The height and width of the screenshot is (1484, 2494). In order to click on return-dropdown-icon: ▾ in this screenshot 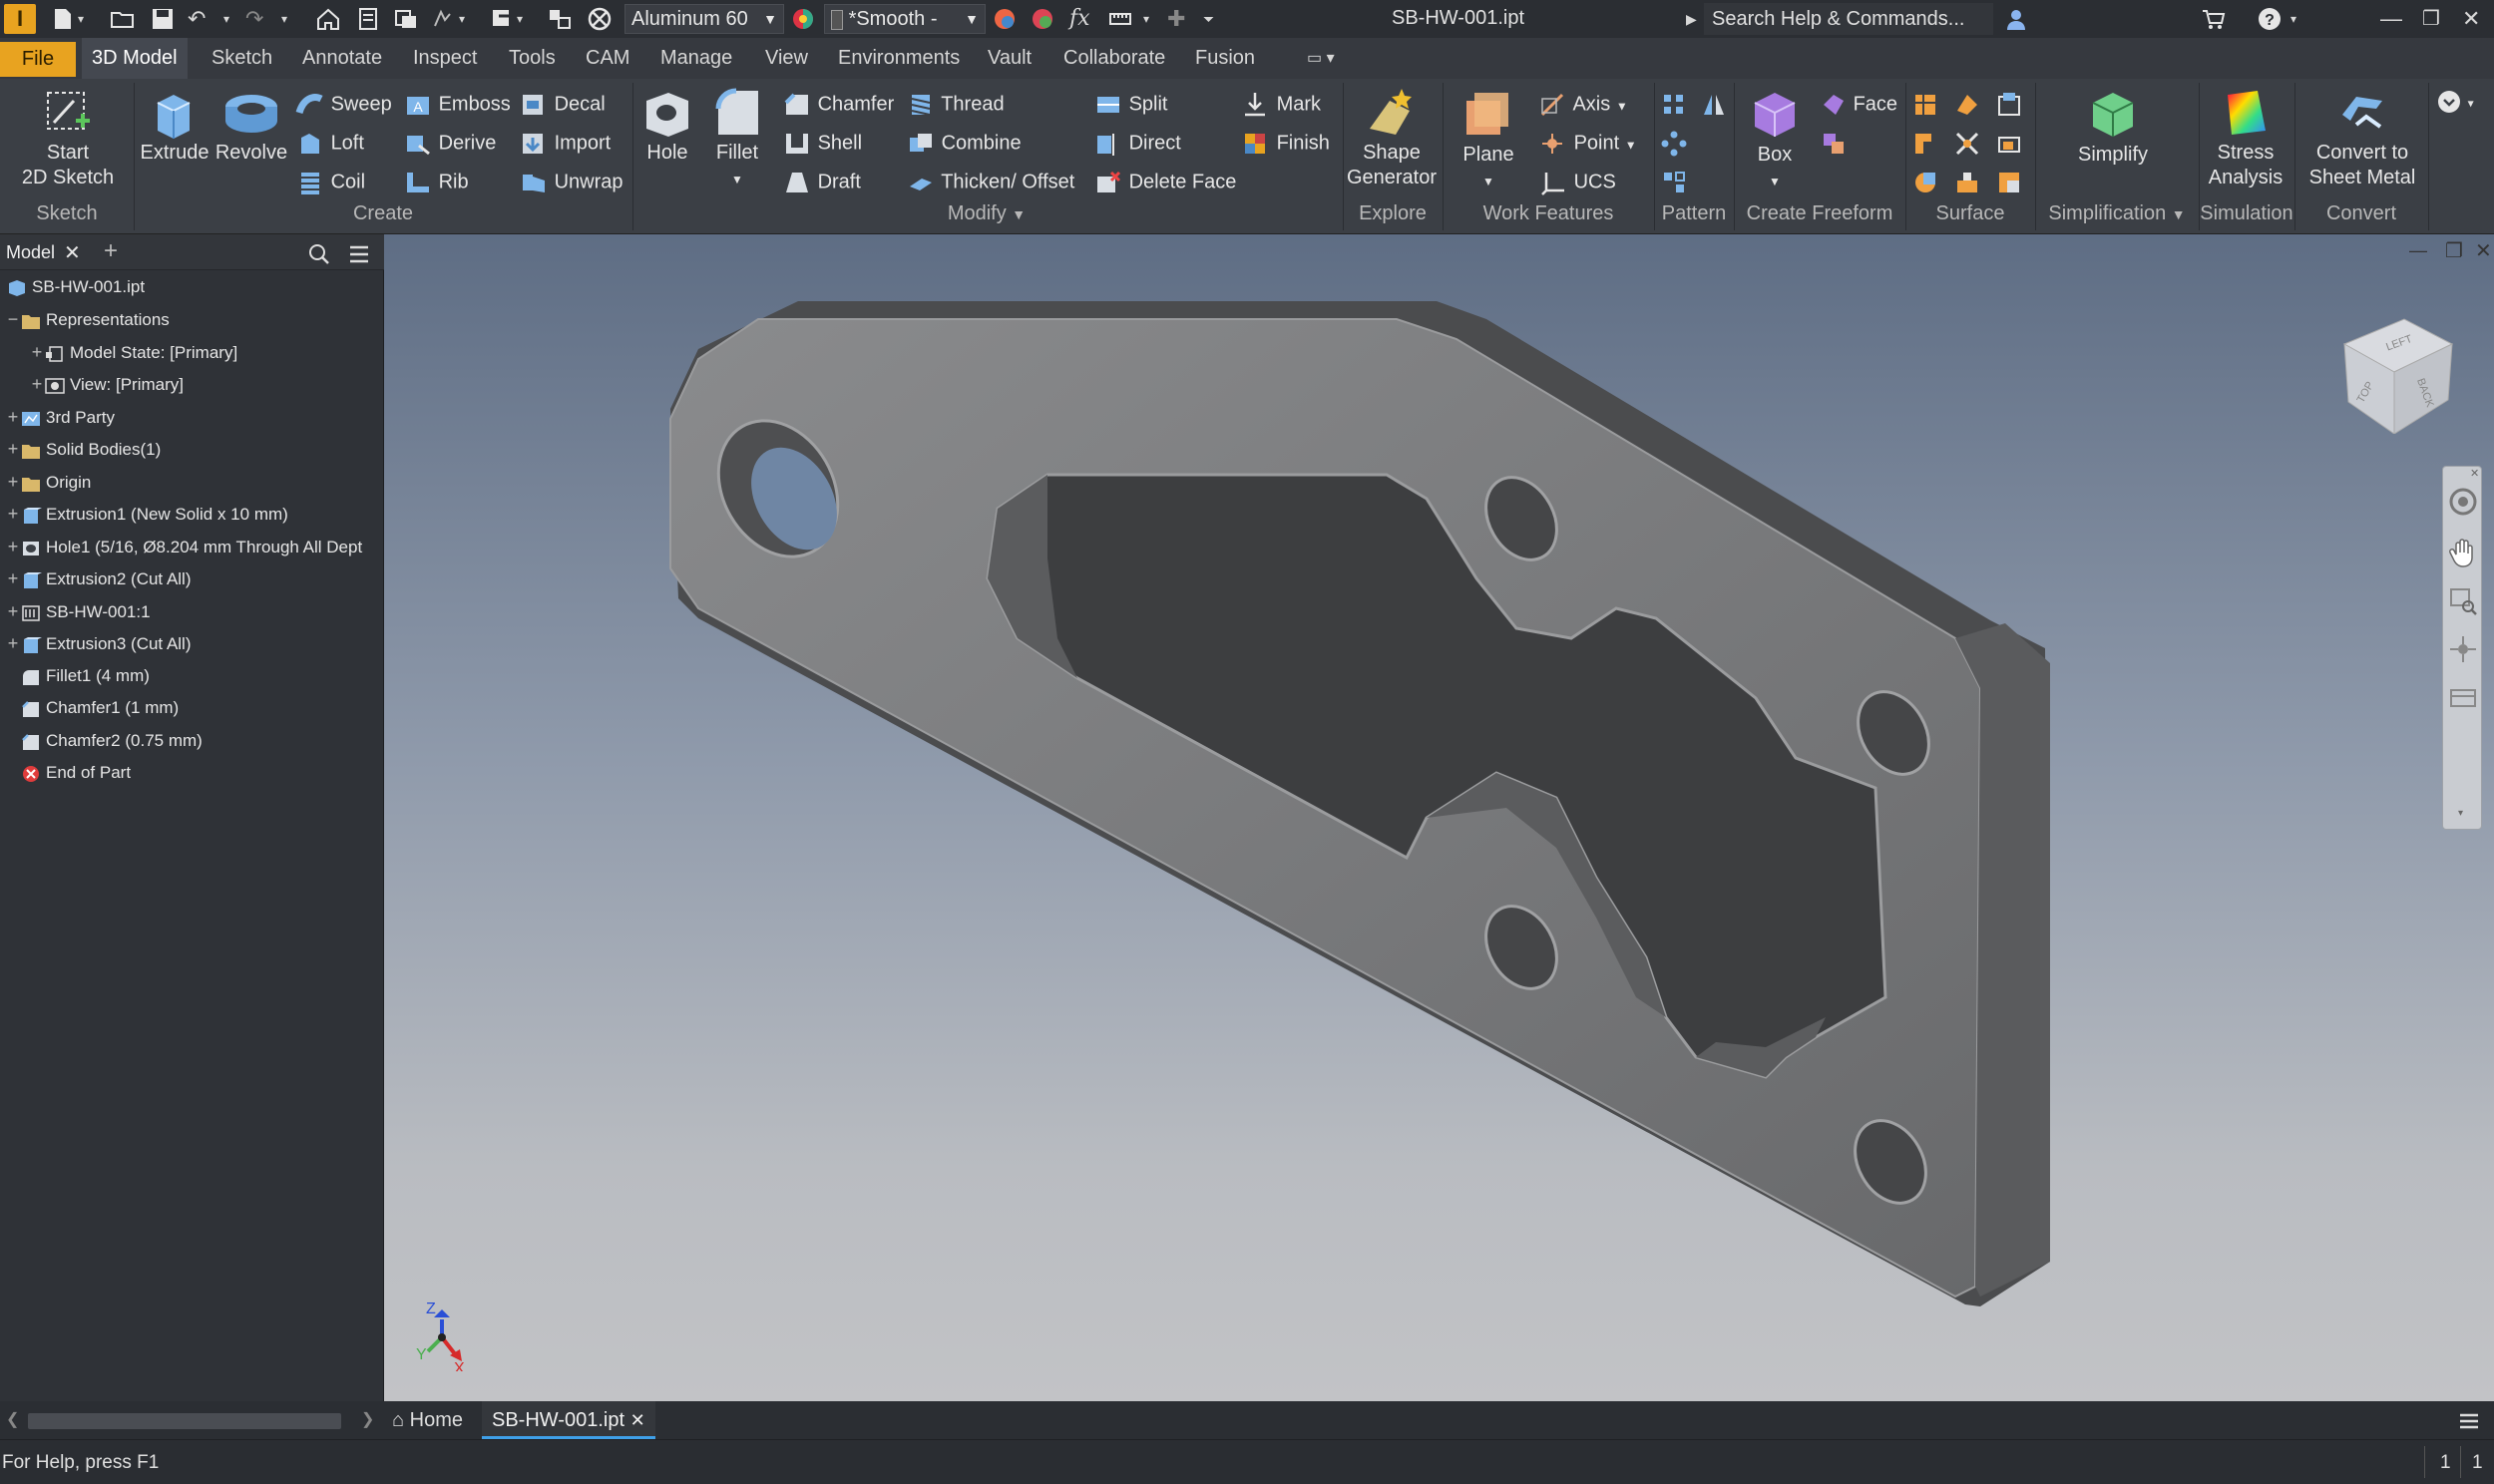, I will do `click(520, 19)`.